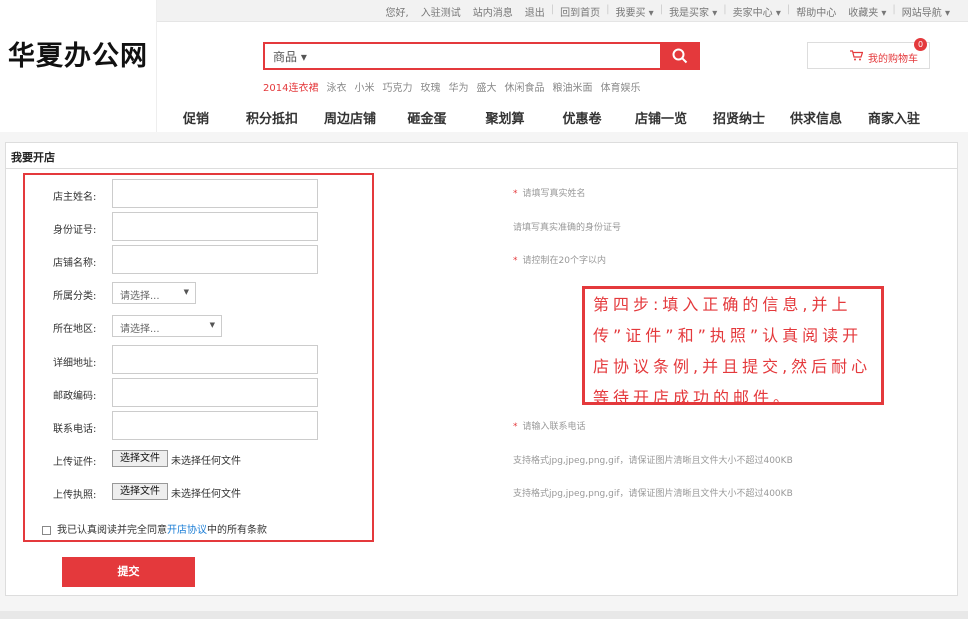 This screenshot has width=968, height=619. I want to click on store-name-input, so click(215, 259).